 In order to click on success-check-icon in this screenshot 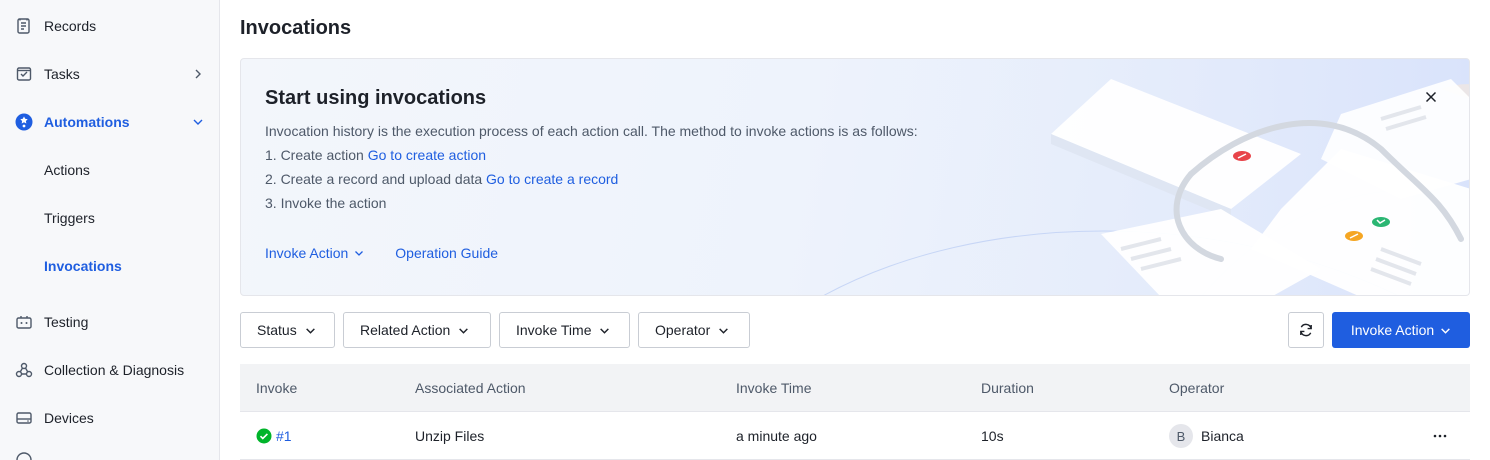, I will do `click(264, 436)`.